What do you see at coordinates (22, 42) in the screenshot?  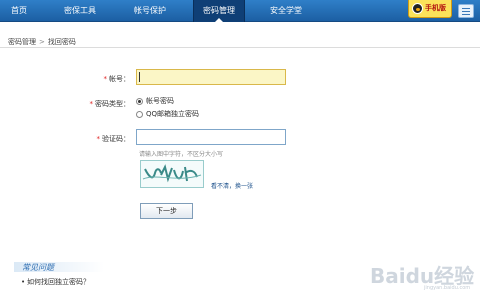 I see `breadcrumb-root: 密码管理` at bounding box center [22, 42].